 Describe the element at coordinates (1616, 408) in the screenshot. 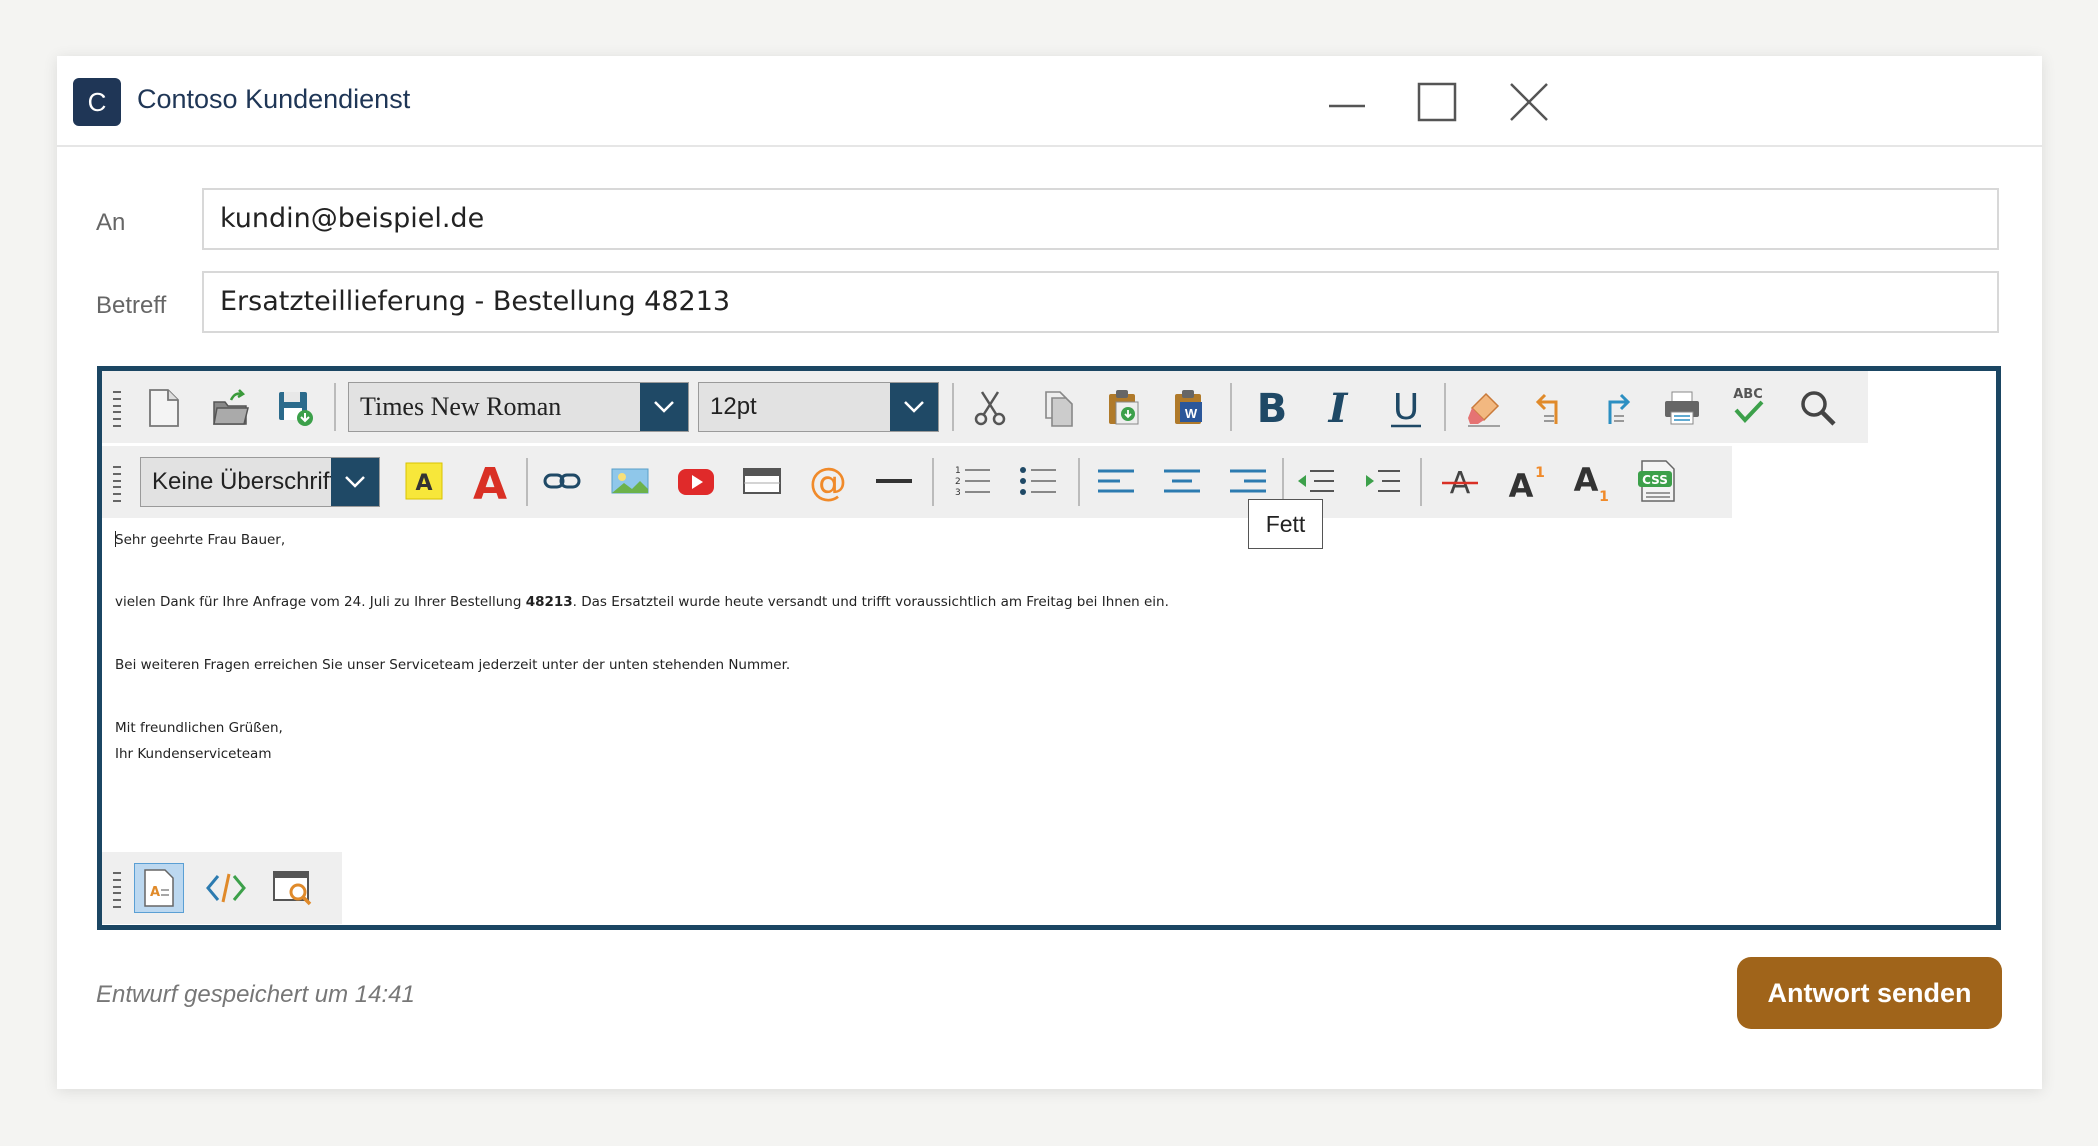

I see `redo-button` at that location.